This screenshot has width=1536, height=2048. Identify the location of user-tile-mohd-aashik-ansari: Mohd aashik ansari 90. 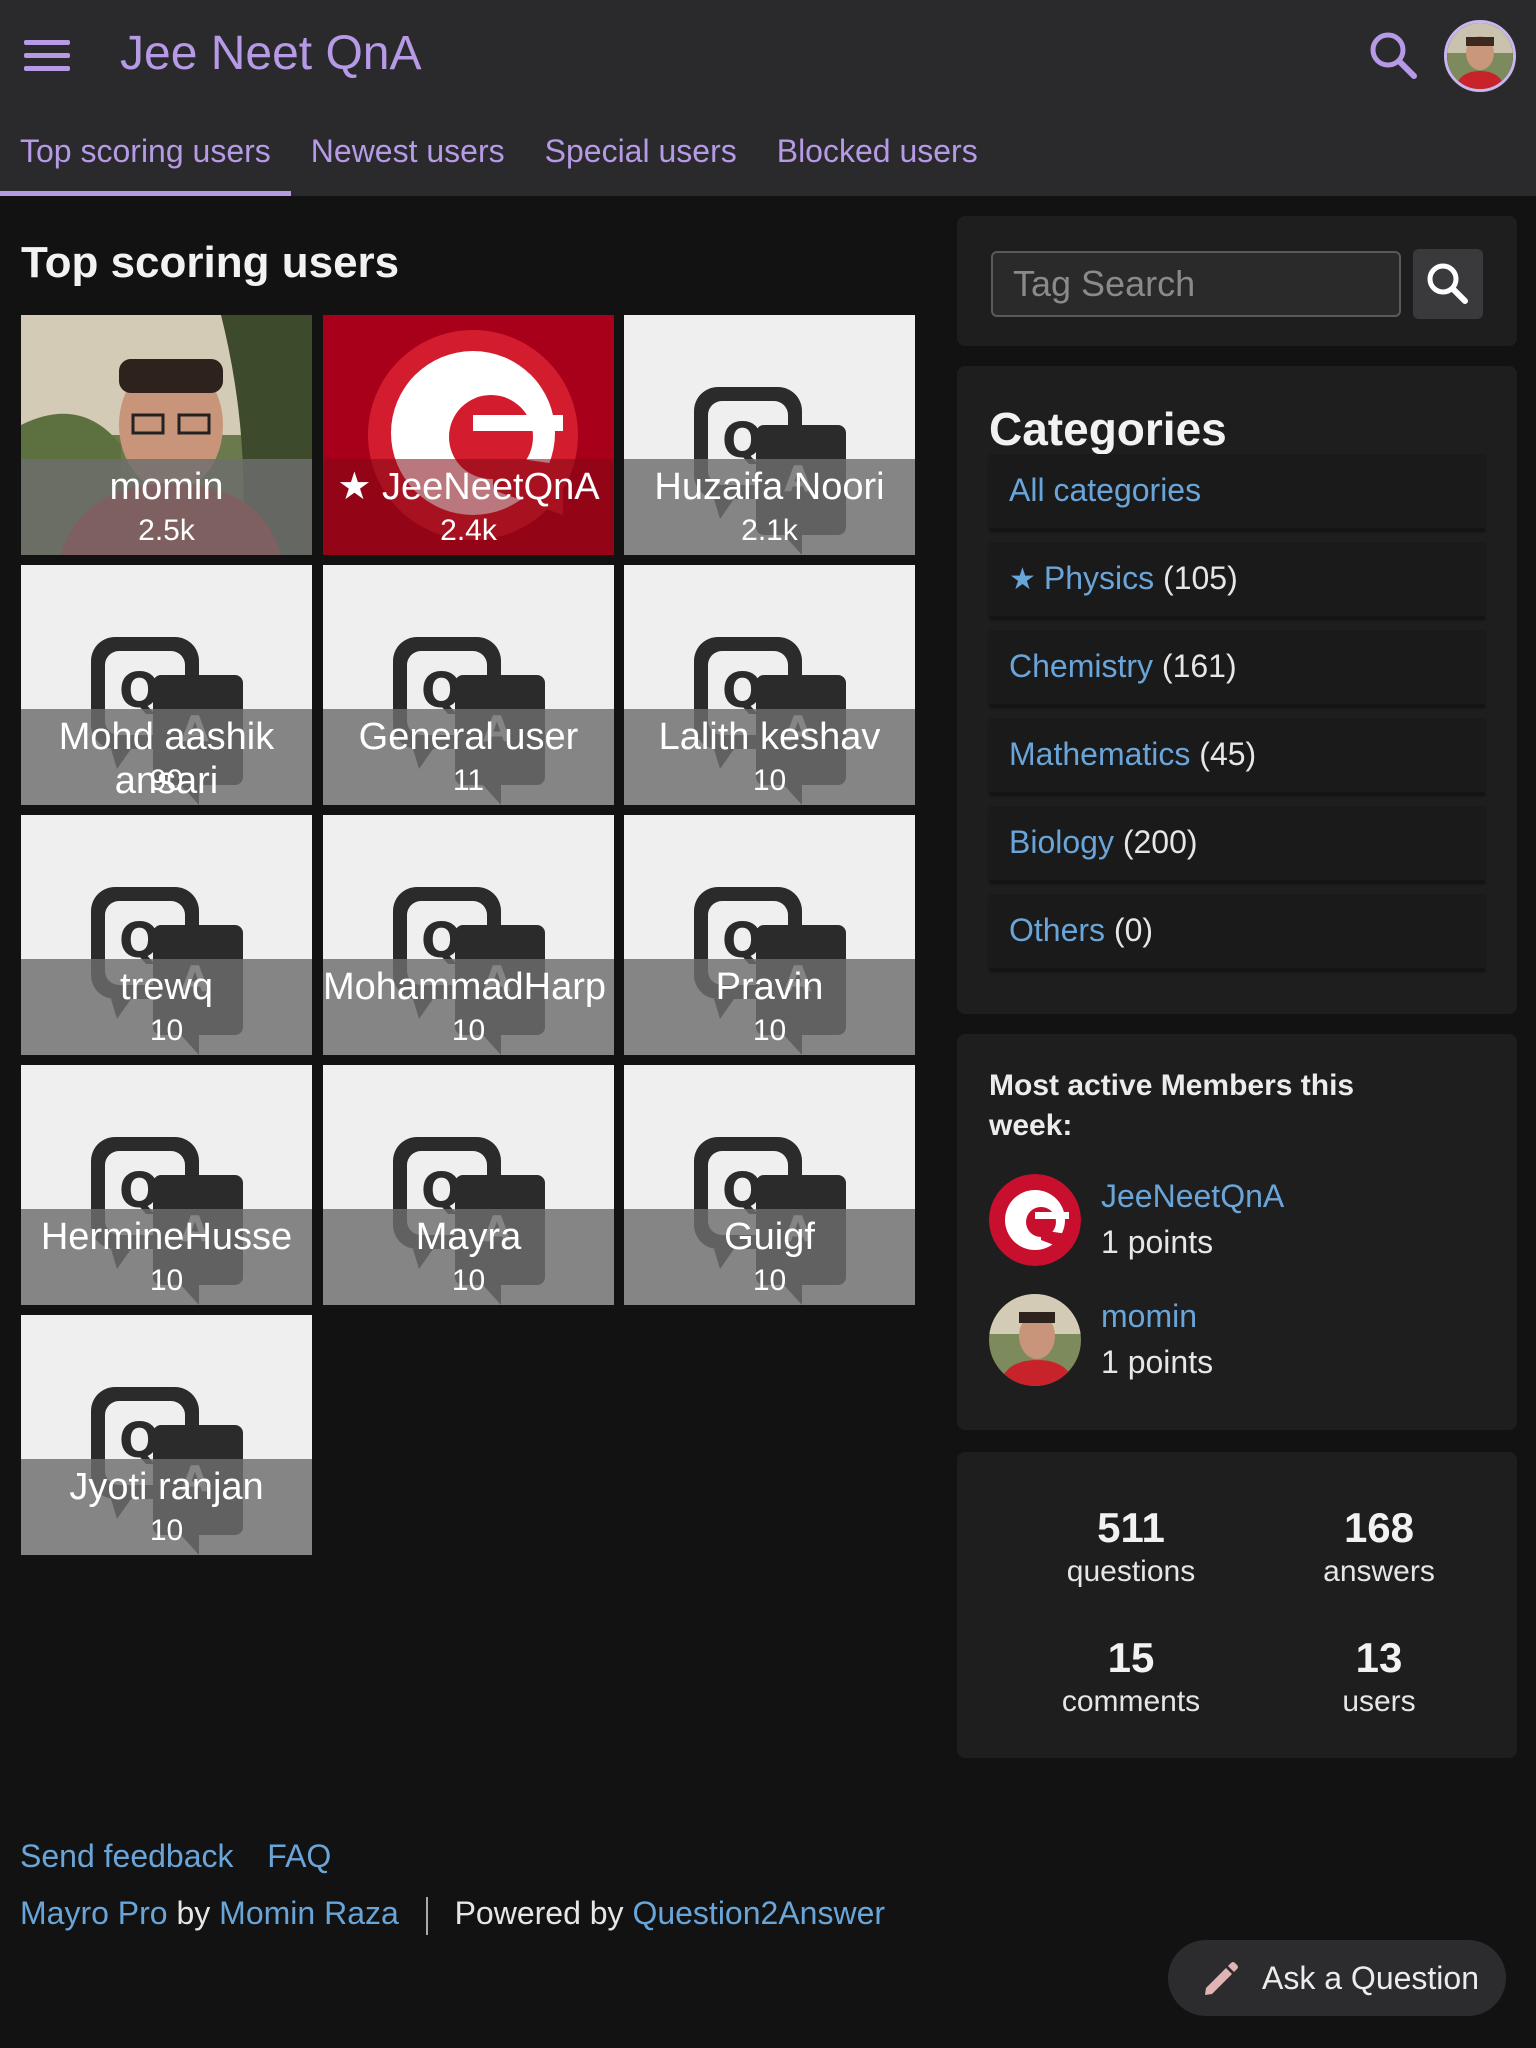
(166, 685).